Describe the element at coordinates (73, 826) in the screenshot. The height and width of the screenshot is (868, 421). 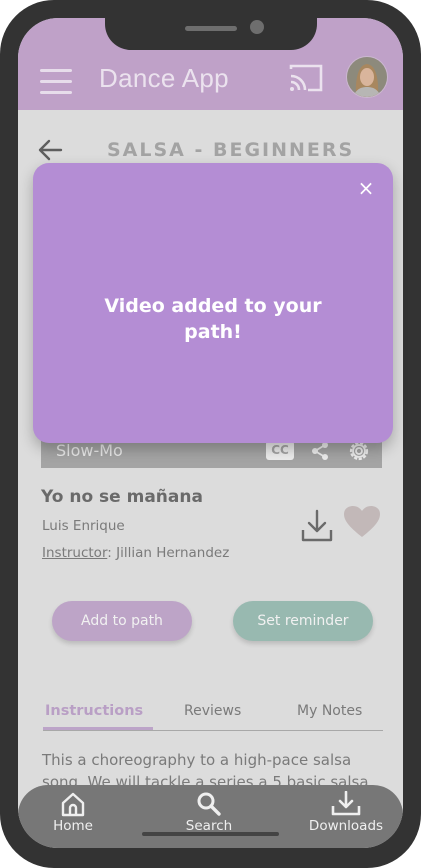
I see `nav-home-label: Home` at that location.